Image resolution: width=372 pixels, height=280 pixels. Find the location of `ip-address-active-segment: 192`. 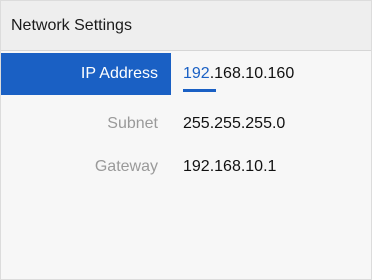

ip-address-active-segment: 192 is located at coordinates (196, 73).